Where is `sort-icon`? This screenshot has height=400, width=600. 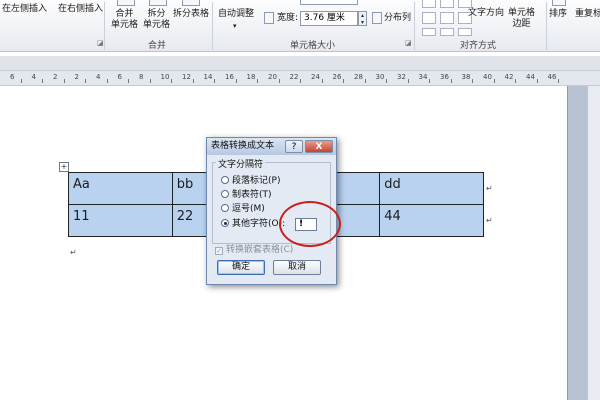 sort-icon is located at coordinates (559, 3).